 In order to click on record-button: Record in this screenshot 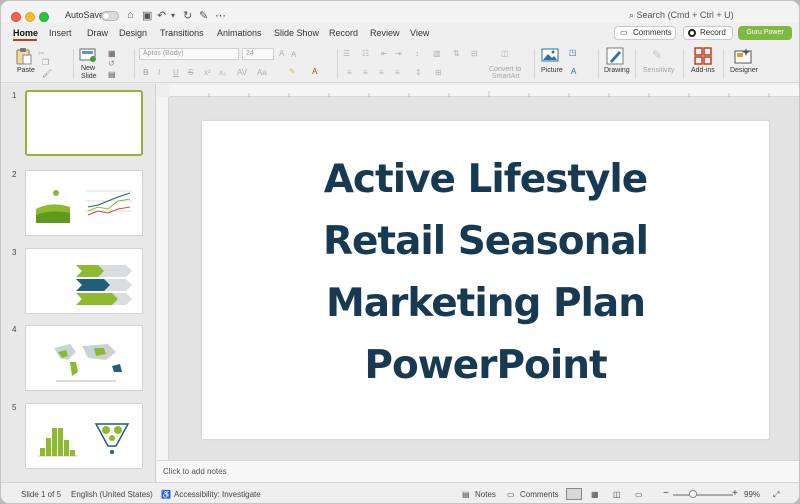, I will do `click(708, 33)`.